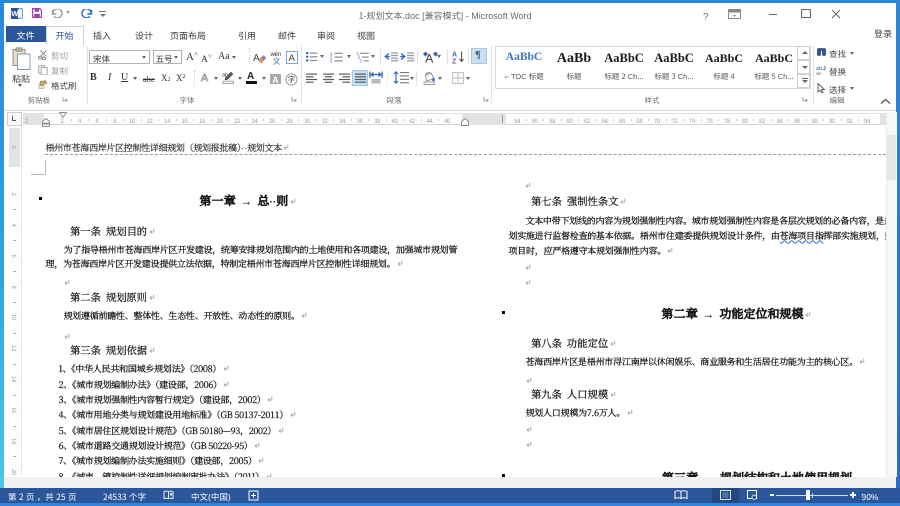 This screenshot has width=900, height=506. What do you see at coordinates (291, 79) in the screenshot?
I see `svg-text: 字` at bounding box center [291, 79].